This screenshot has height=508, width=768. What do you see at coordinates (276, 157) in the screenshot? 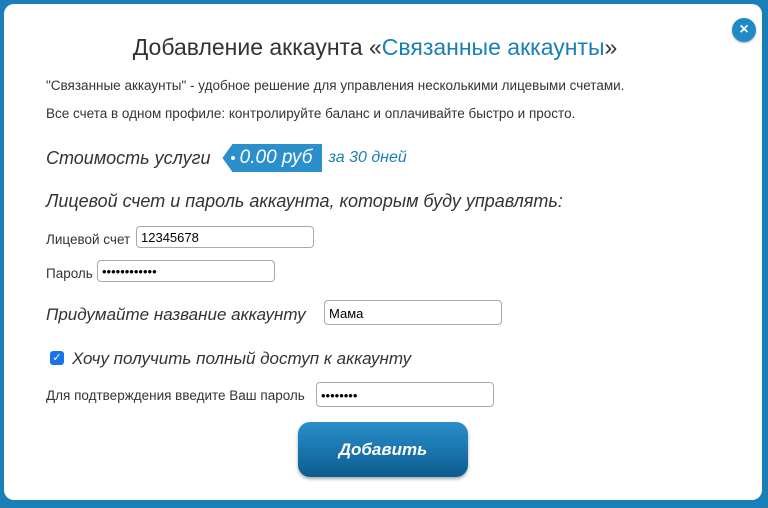
I see `price-value: 0.00 руб` at bounding box center [276, 157].